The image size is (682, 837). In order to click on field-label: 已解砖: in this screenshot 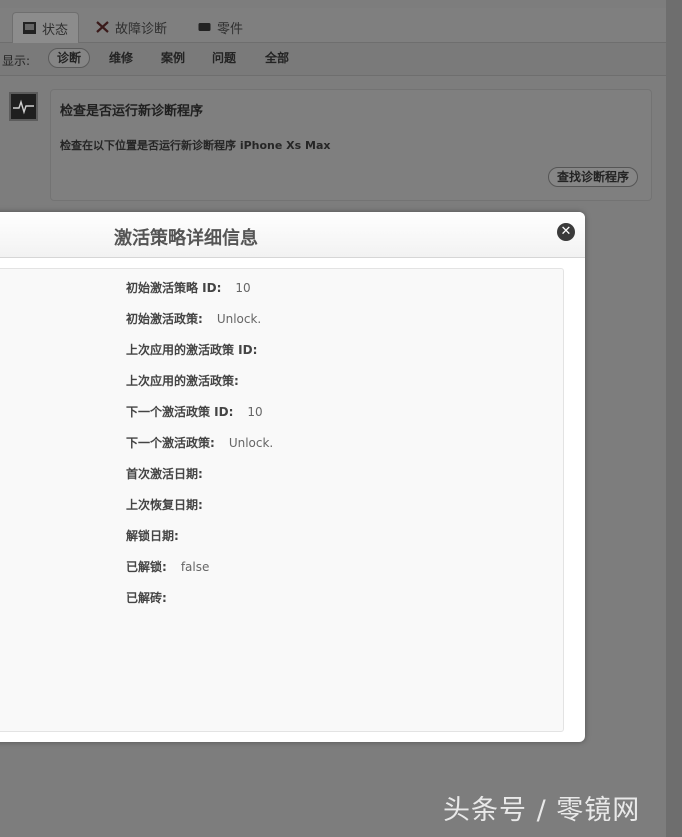, I will do `click(146, 598)`.